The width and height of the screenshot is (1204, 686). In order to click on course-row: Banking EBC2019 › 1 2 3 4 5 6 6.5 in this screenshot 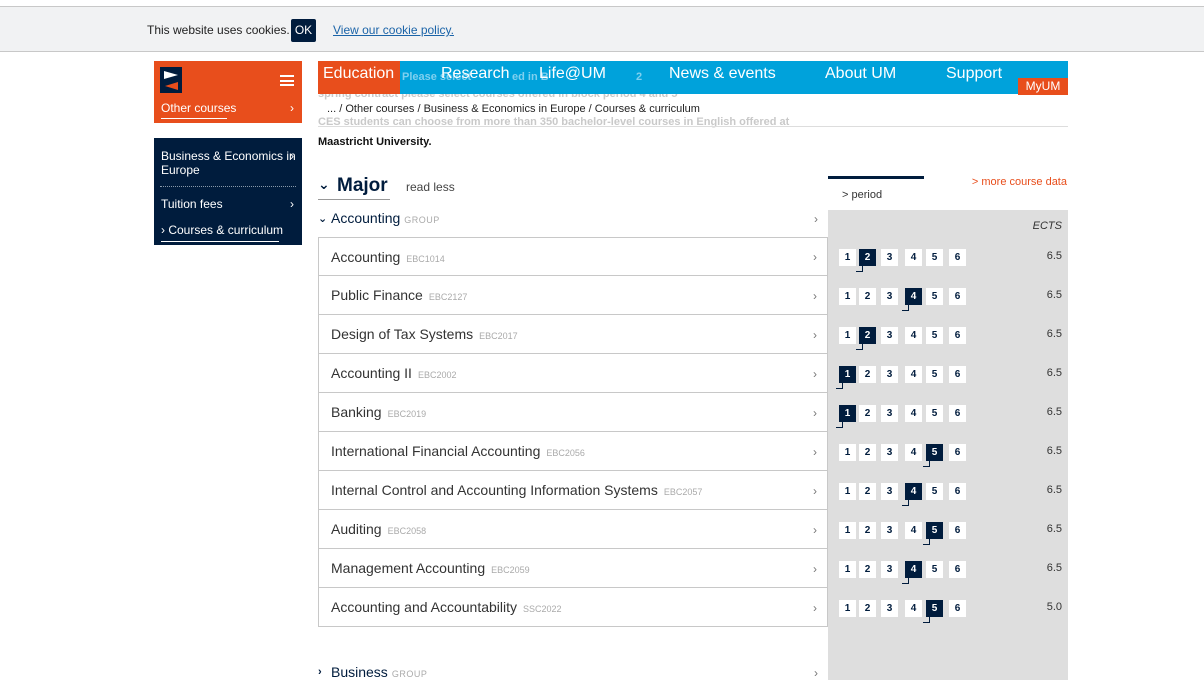, I will do `click(693, 412)`.